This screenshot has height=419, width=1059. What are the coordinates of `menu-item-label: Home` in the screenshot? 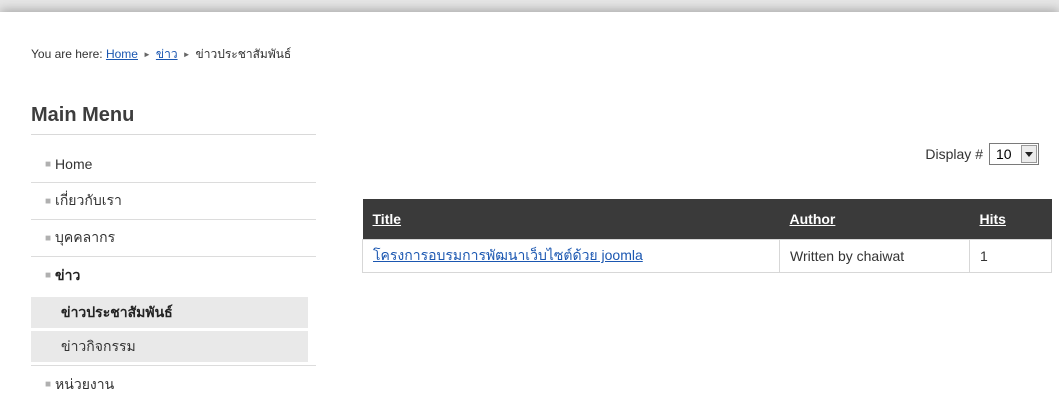 It's located at (74, 164).